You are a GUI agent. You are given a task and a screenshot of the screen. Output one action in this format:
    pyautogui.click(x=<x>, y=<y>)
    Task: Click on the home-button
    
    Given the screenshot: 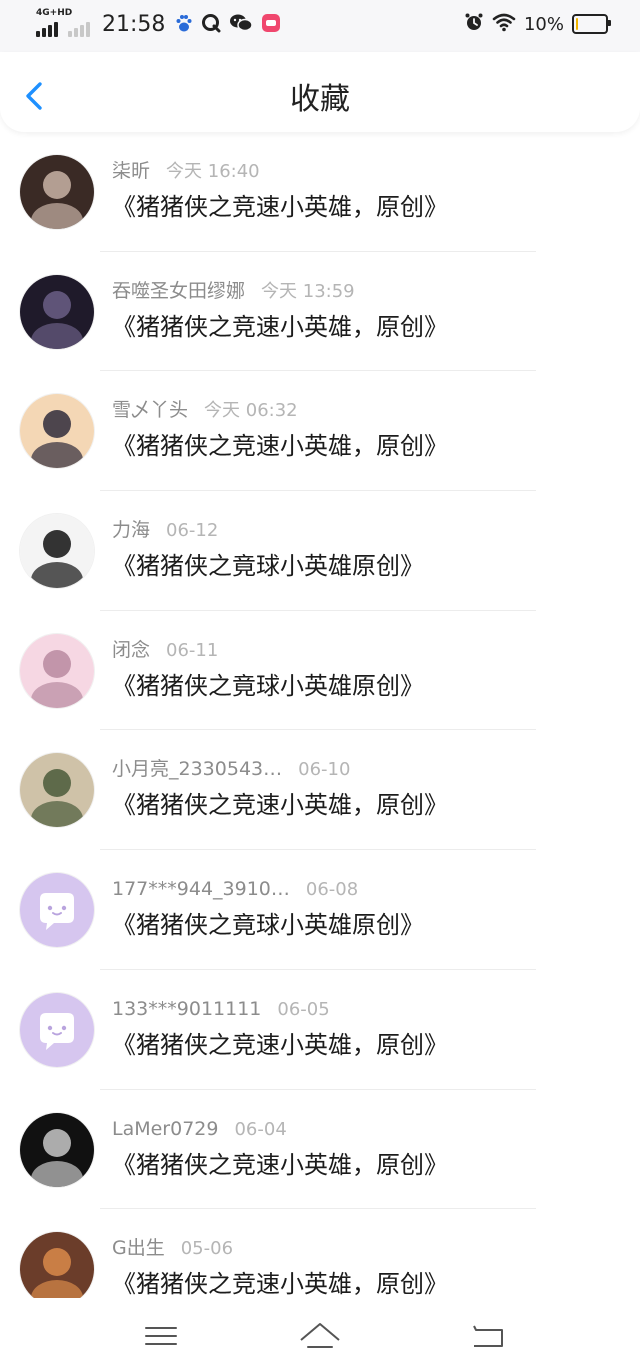 What is the action you would take?
    pyautogui.click(x=320, y=1336)
    